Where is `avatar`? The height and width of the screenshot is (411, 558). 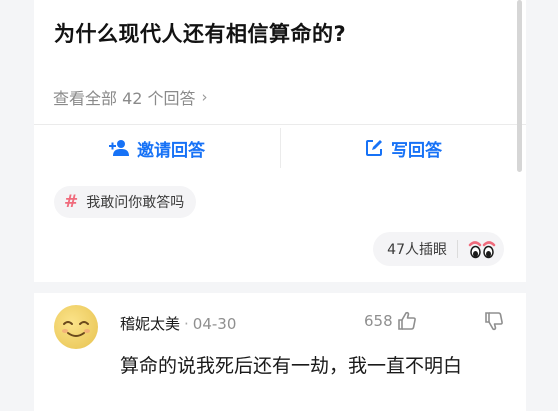
avatar is located at coordinates (76, 327).